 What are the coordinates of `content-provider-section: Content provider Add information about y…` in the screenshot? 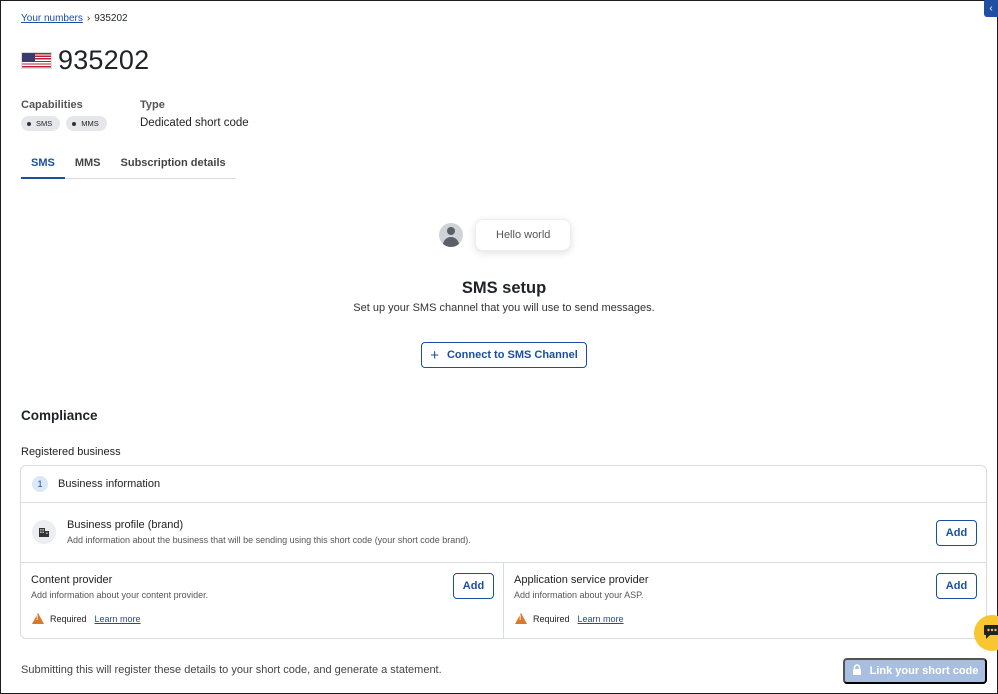 It's located at (262, 601).